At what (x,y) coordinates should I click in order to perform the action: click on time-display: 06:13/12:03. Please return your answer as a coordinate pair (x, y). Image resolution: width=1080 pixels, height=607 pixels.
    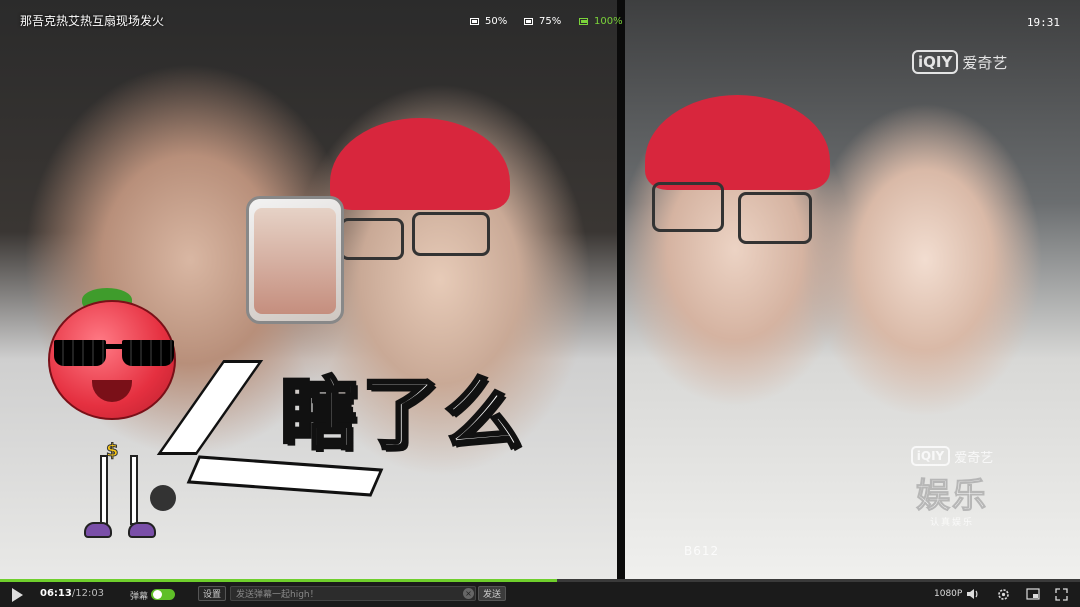
    Looking at the image, I should click on (72, 593).